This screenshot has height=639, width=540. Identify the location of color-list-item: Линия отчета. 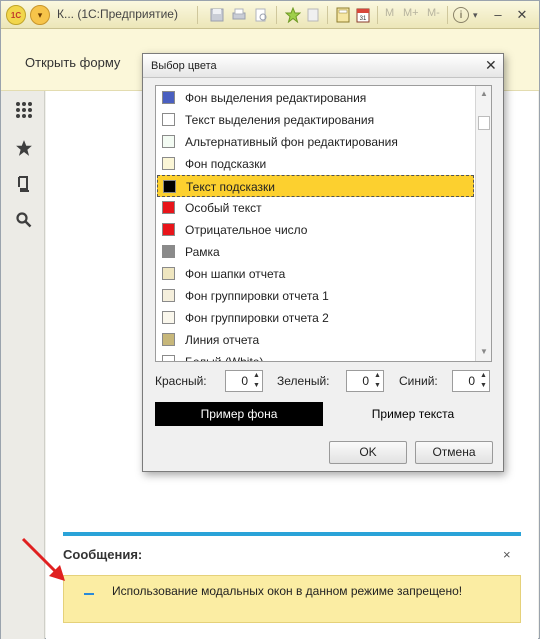
(315, 340).